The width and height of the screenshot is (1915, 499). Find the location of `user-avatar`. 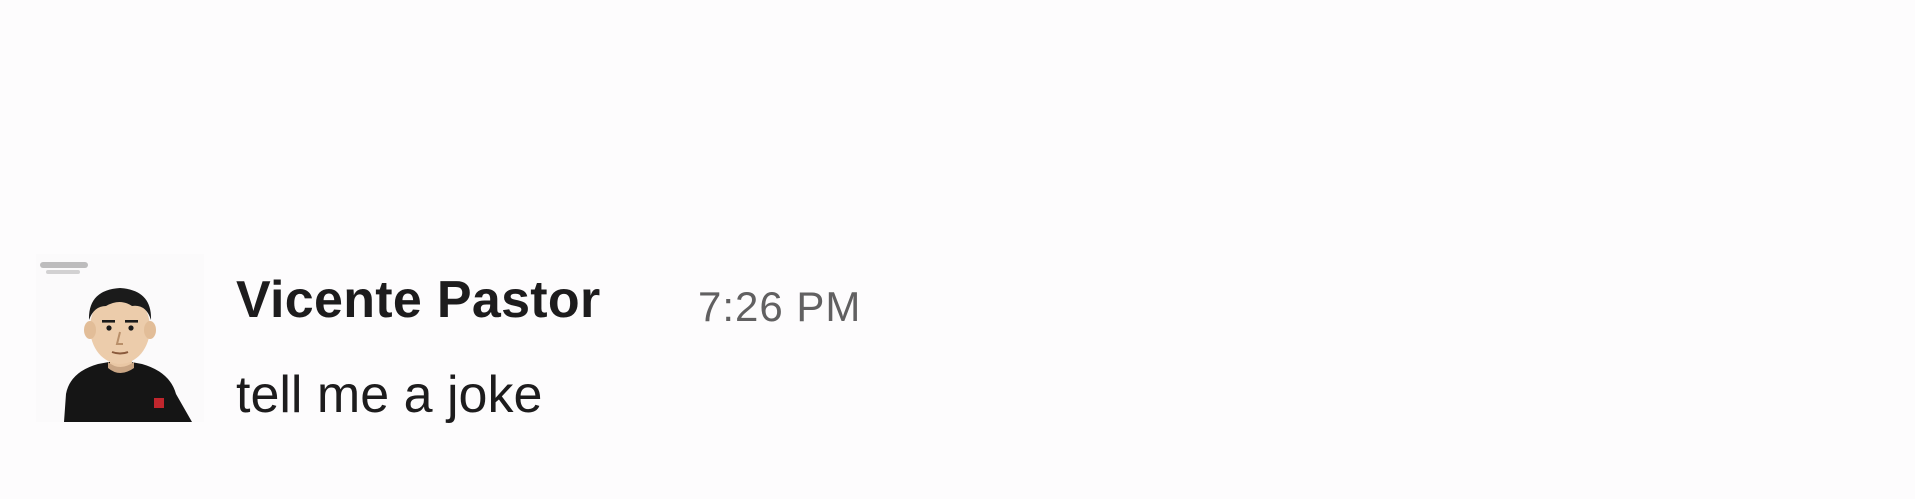

user-avatar is located at coordinates (120, 338).